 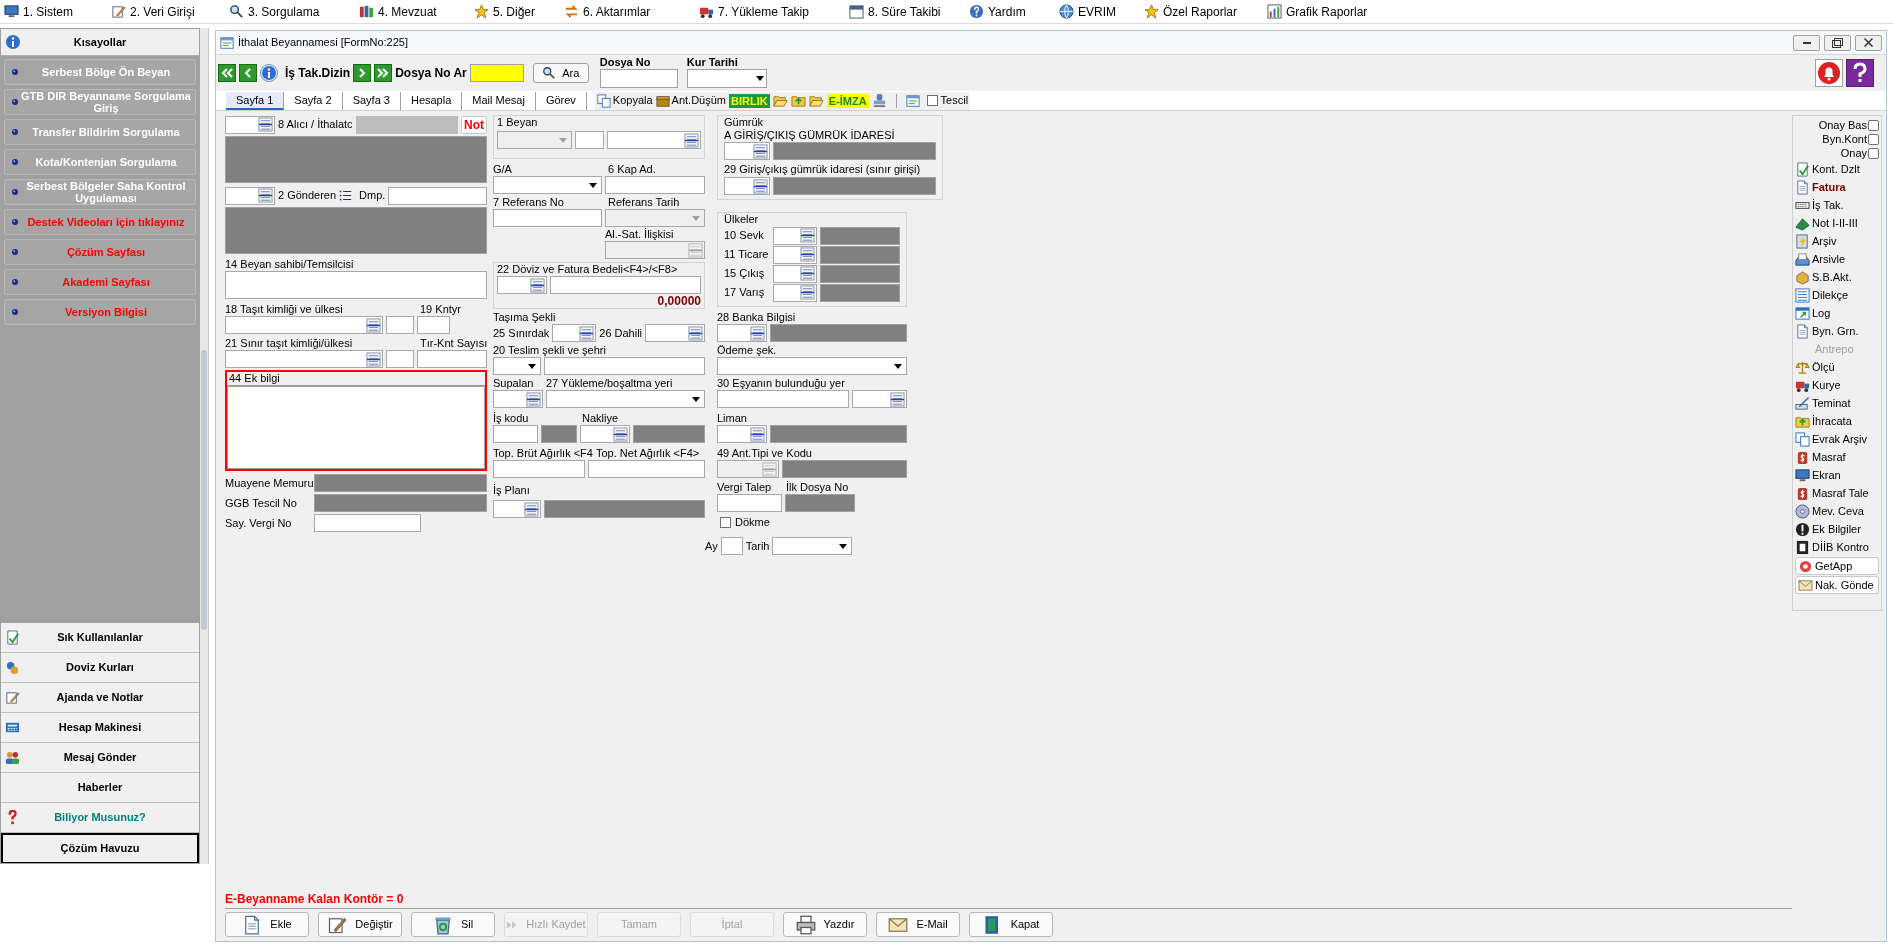 What do you see at coordinates (907, 11) in the screenshot?
I see `menu-item: 8. Süre Takibi` at bounding box center [907, 11].